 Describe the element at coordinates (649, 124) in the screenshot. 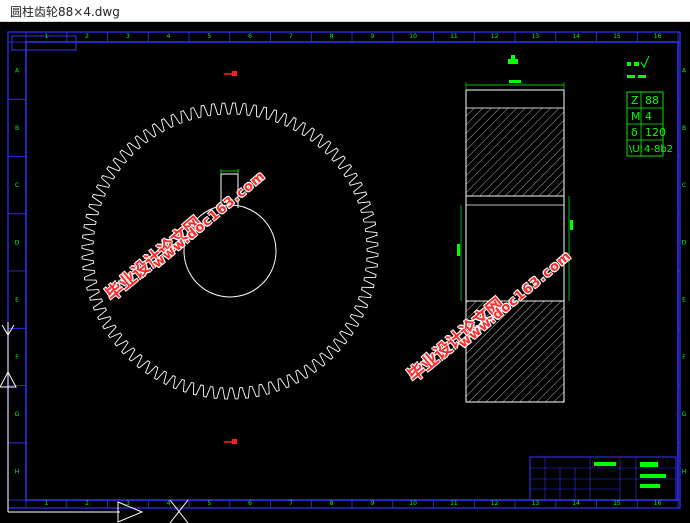

I see `gear-parameter-table: Z 88 M 4 δ 120 \Ul 4-8b2` at that location.